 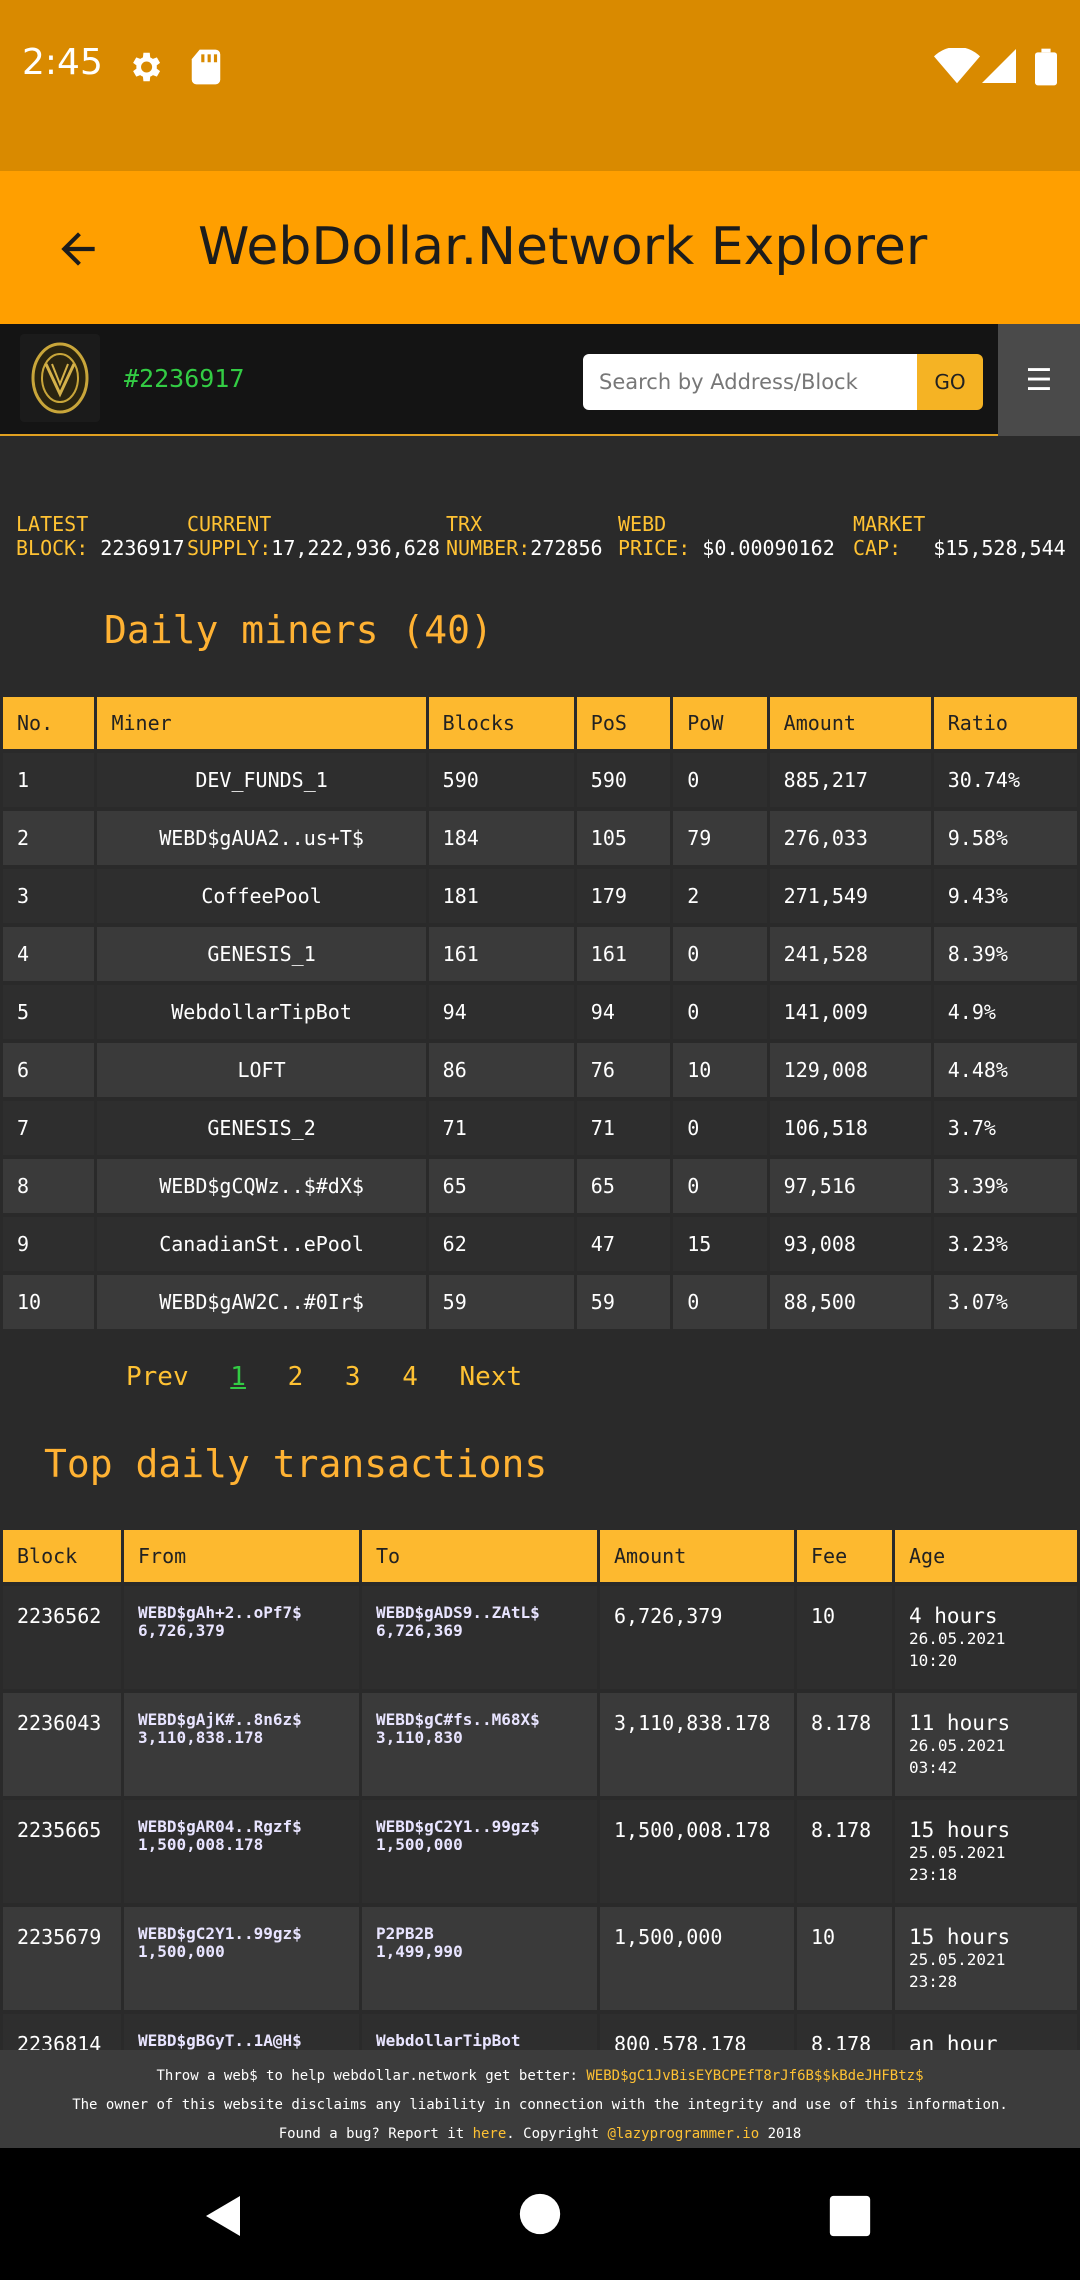 I want to click on column-header: Blocks, so click(x=501, y=723).